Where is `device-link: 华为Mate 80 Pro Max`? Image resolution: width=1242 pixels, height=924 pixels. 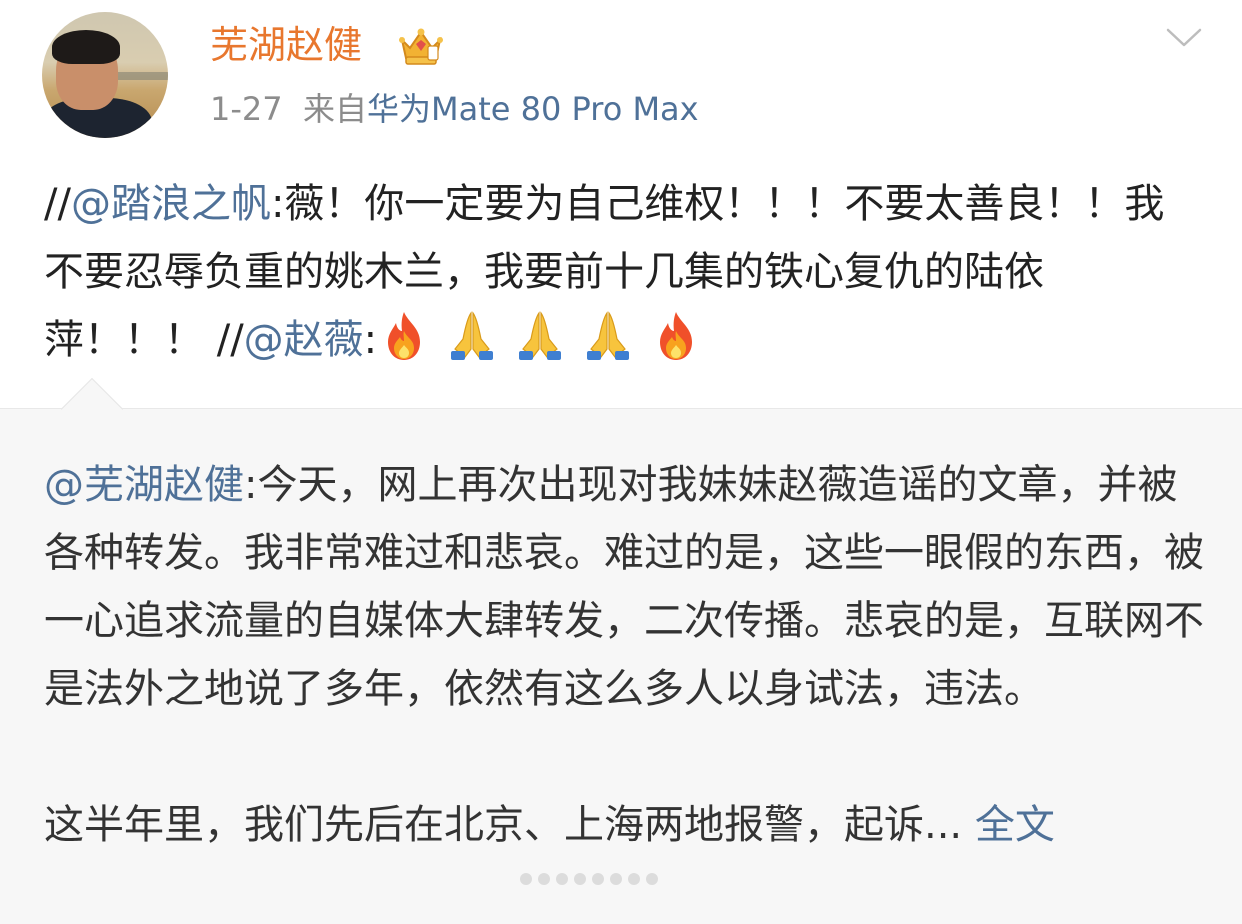
device-link: 华为Mate 80 Pro Max is located at coordinates (533, 109).